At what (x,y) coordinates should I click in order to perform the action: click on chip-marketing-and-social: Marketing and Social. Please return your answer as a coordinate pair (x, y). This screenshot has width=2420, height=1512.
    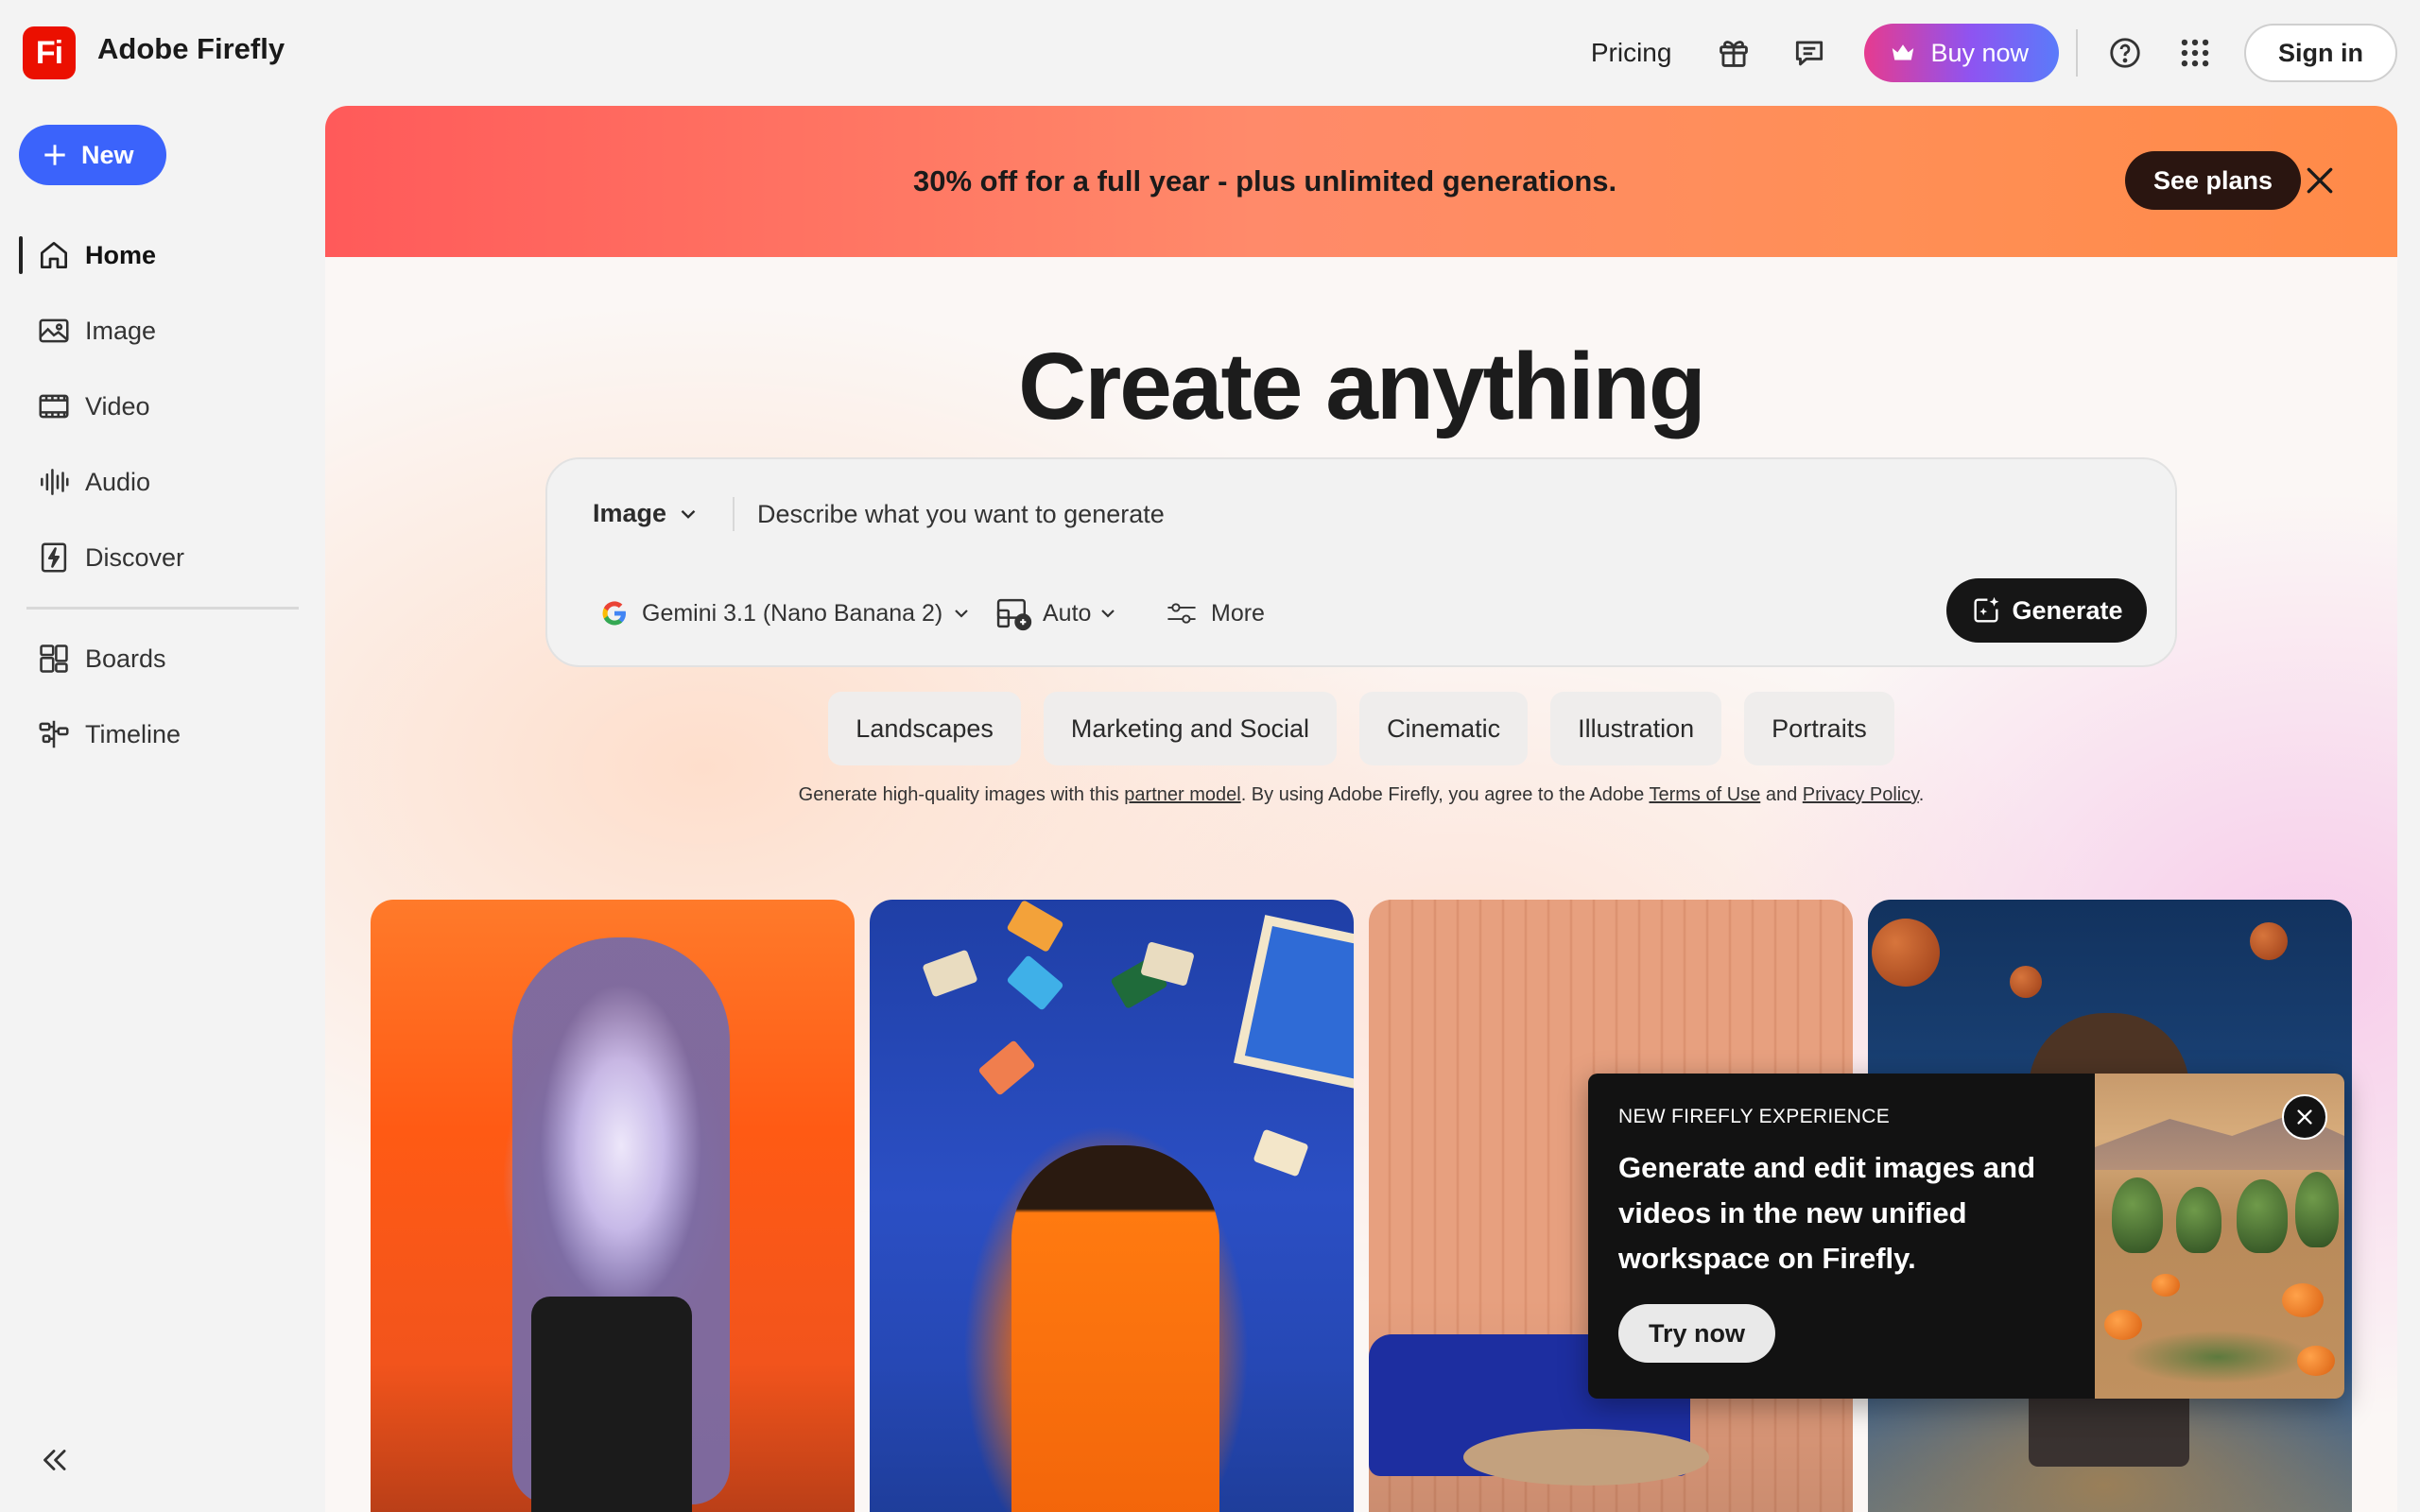
    Looking at the image, I should click on (1190, 728).